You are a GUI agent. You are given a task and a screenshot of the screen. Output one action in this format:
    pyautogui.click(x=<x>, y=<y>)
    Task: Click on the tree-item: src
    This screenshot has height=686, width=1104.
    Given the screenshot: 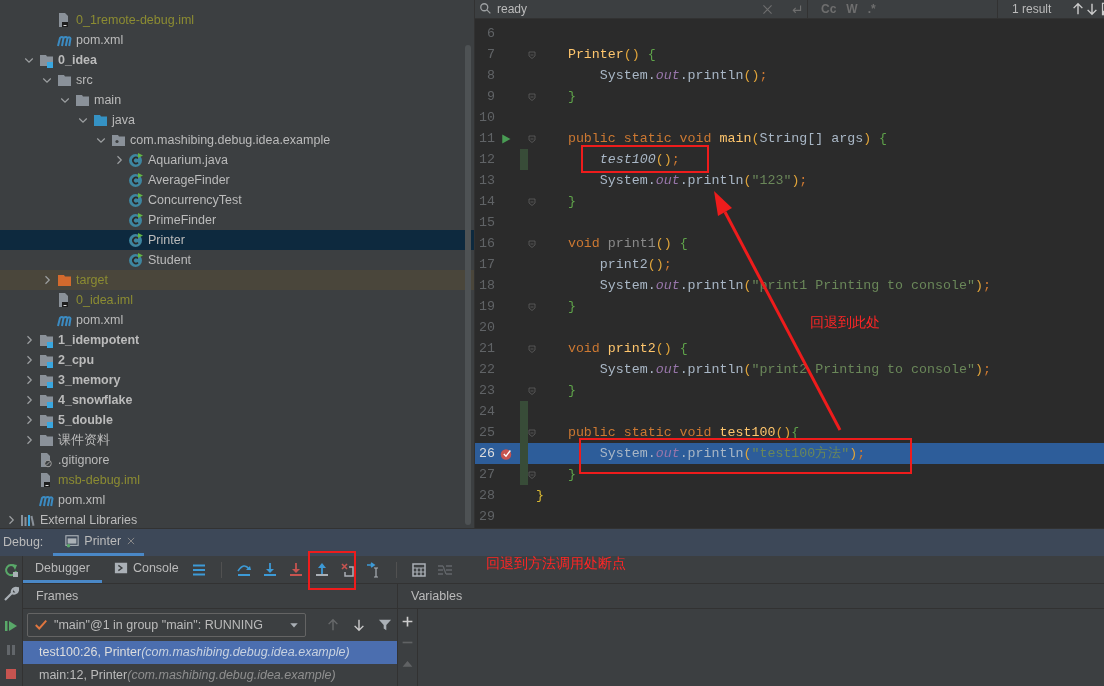 What is the action you would take?
    pyautogui.click(x=237, y=80)
    